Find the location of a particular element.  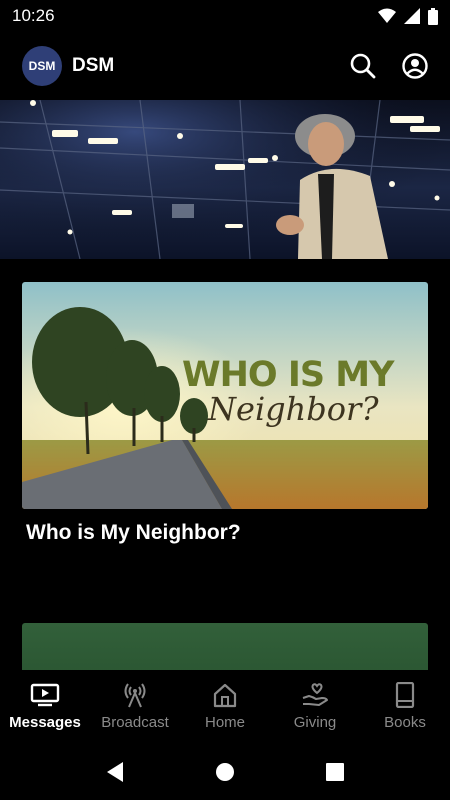

wifi-icon is located at coordinates (387, 15).